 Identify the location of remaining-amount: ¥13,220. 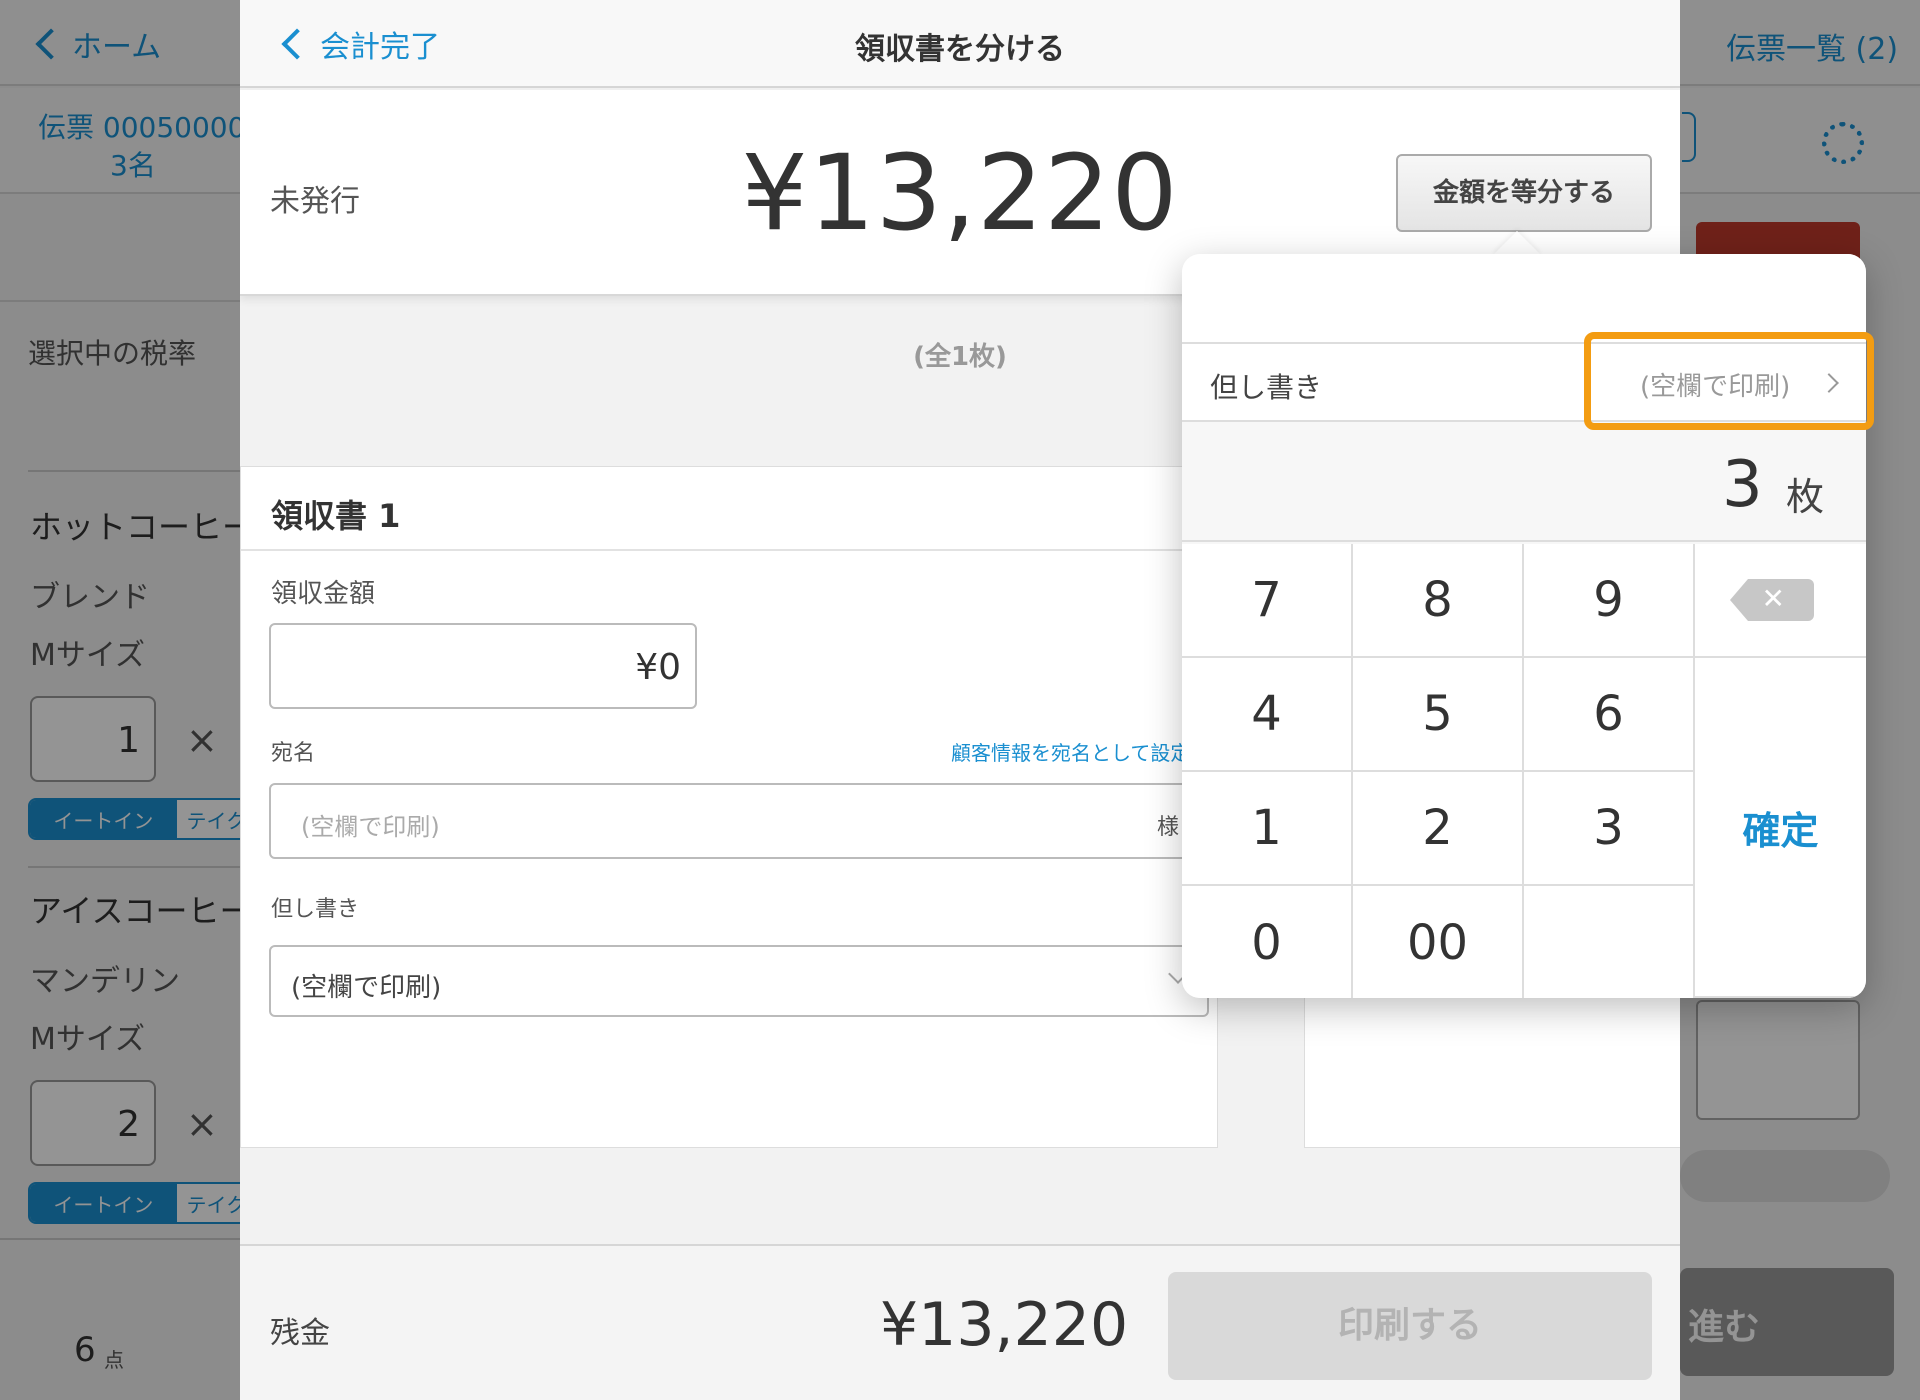
(1004, 1325).